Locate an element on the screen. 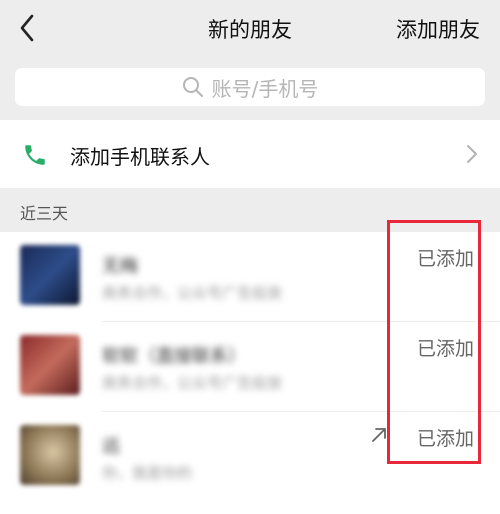  friend-name: 软软（直接联系） is located at coordinates (174, 356).